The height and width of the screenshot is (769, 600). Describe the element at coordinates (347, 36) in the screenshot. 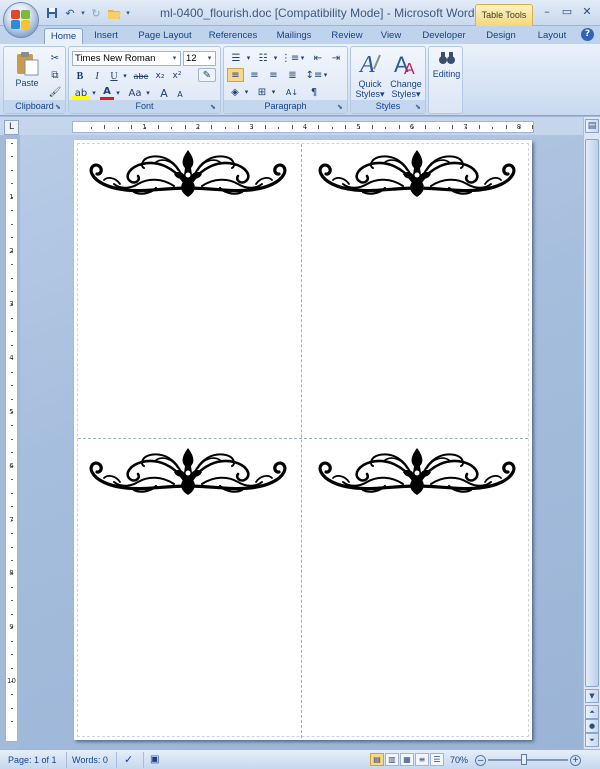

I see `tab-review: Review` at that location.